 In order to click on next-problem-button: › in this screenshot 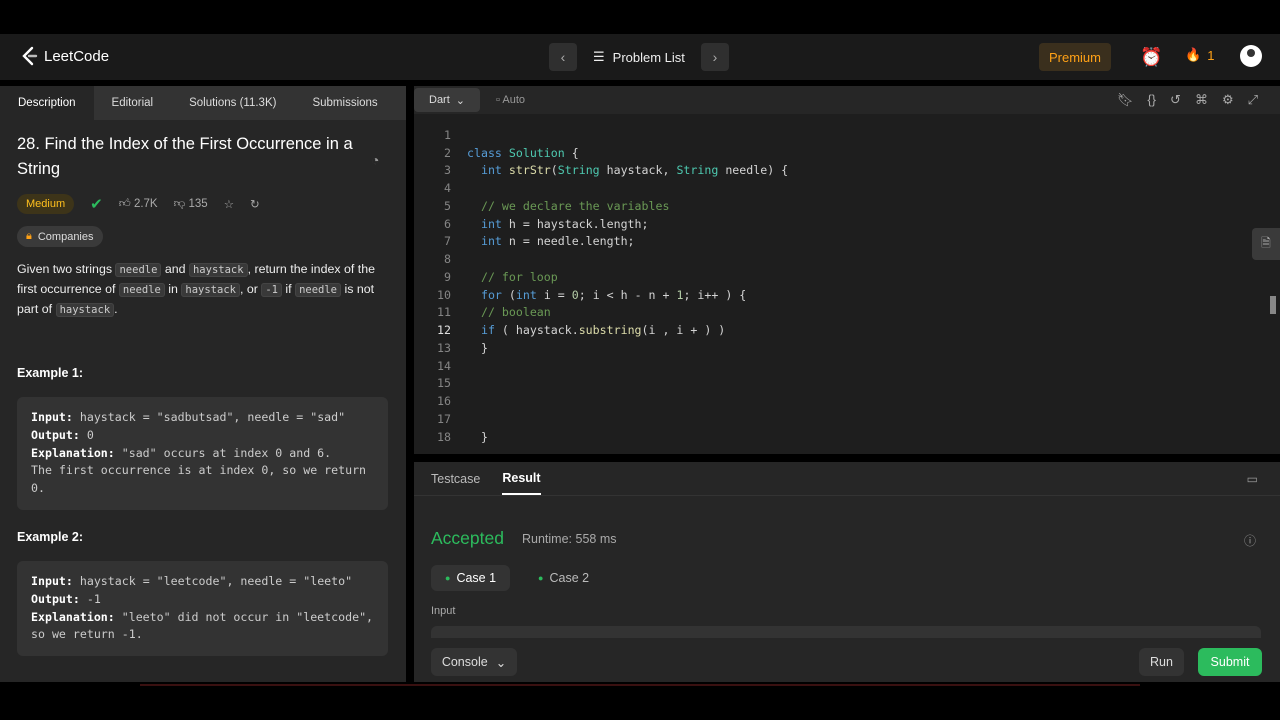, I will do `click(715, 57)`.